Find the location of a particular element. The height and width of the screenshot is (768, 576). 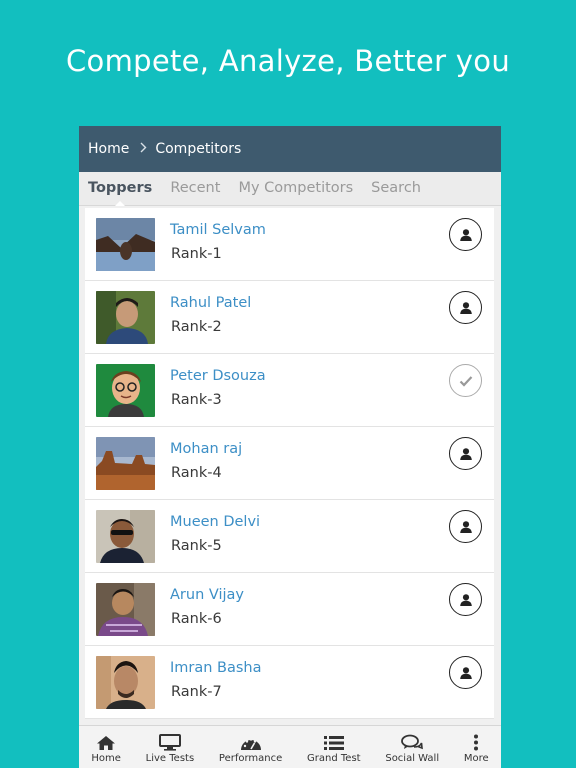

list-item: Tamil Selvam Rank-1 is located at coordinates (289, 244).